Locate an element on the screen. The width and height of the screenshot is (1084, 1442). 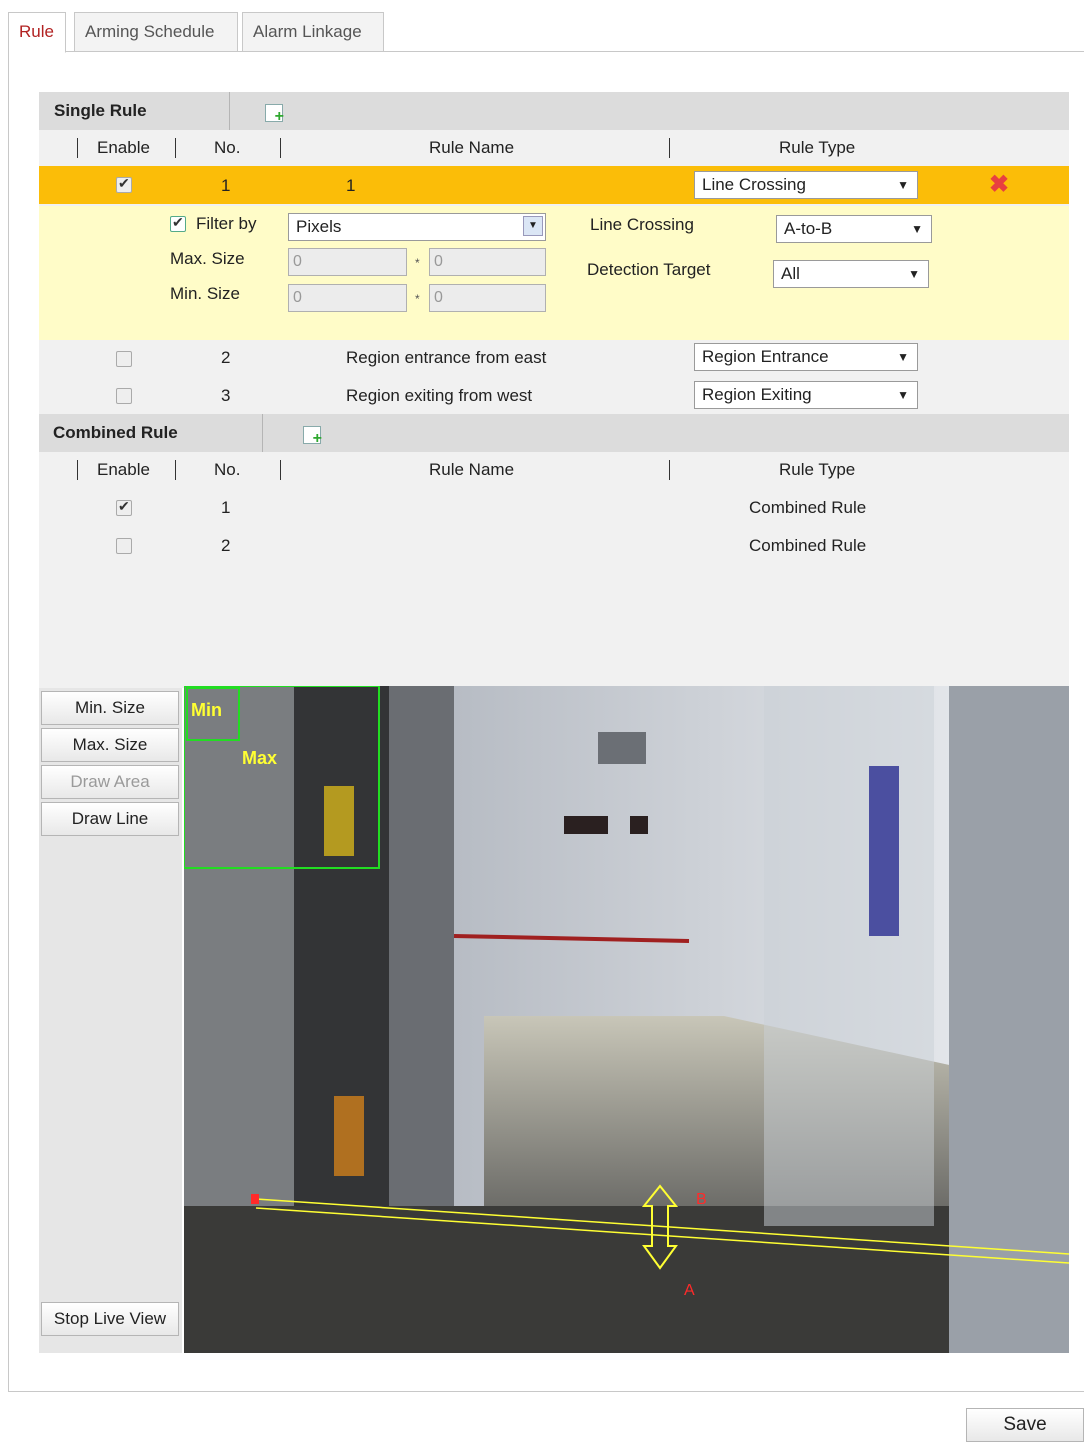
line-crossing-select: A-to-B ▼ is located at coordinates (854, 229).